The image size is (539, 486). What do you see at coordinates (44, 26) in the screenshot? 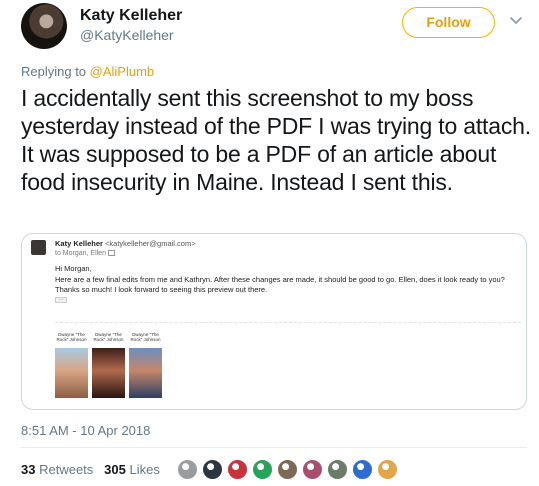
I see `author-avatar` at bounding box center [44, 26].